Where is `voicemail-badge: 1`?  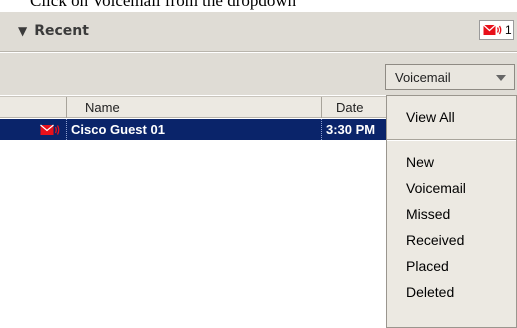 voicemail-badge: 1 is located at coordinates (496, 30).